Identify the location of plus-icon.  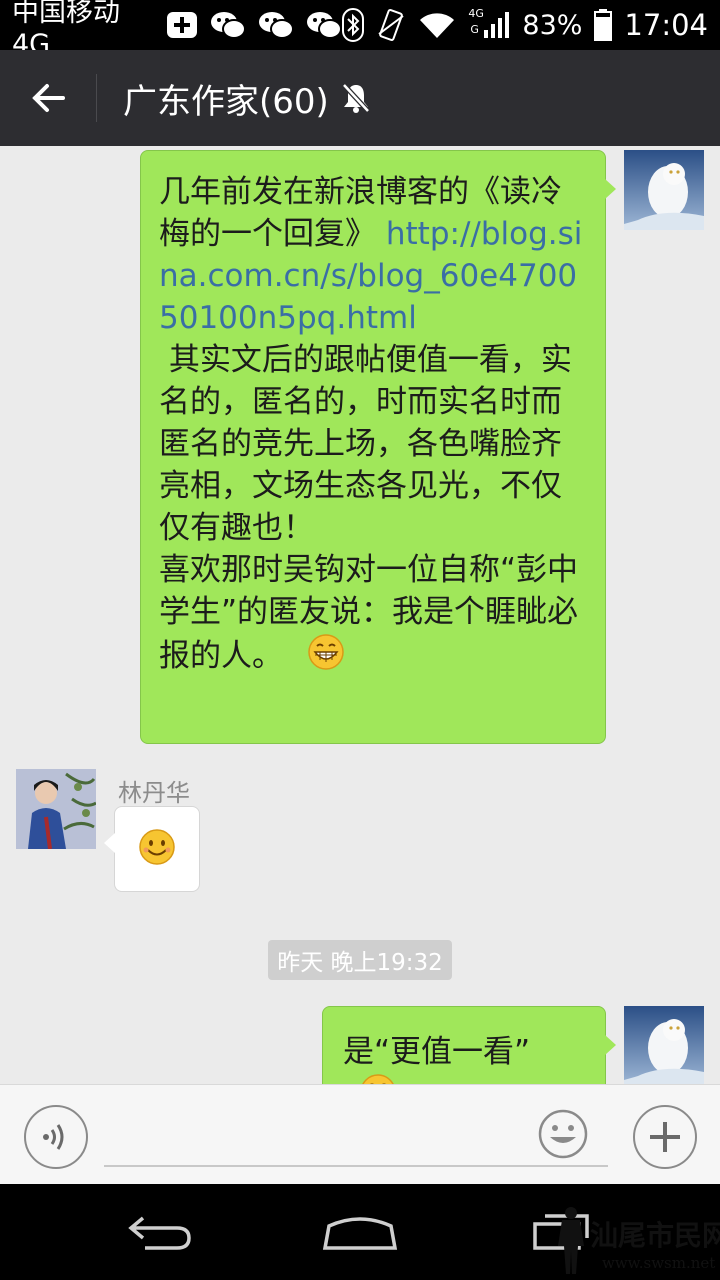
(665, 1137).